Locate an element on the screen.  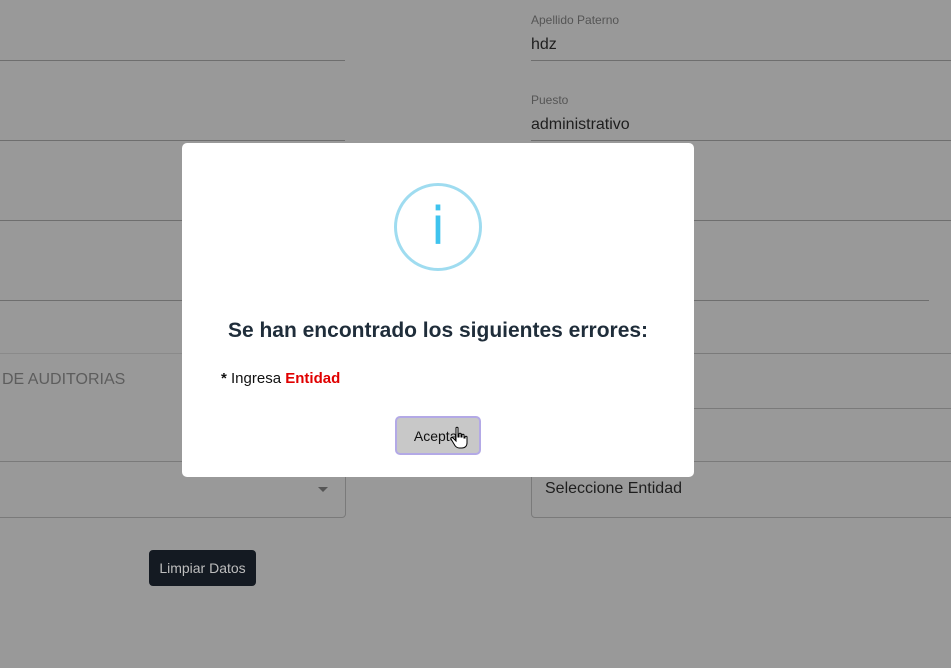
left-select-chevron-down-icon is located at coordinates (323, 489).